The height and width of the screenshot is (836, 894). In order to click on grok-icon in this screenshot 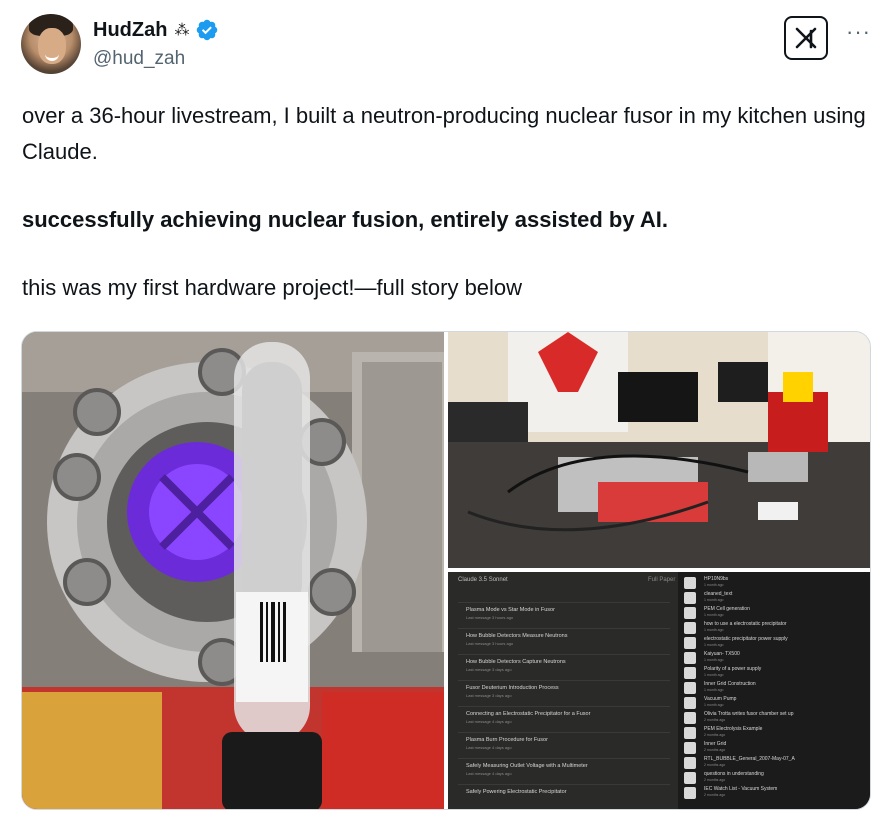, I will do `click(806, 38)`.